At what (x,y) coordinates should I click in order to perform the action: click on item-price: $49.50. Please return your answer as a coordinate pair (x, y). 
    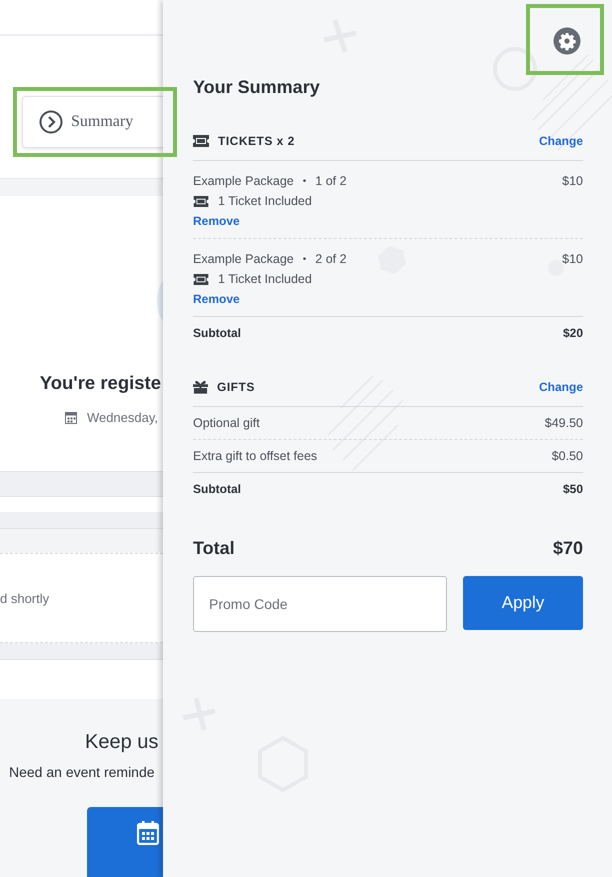
    Looking at the image, I should click on (563, 423).